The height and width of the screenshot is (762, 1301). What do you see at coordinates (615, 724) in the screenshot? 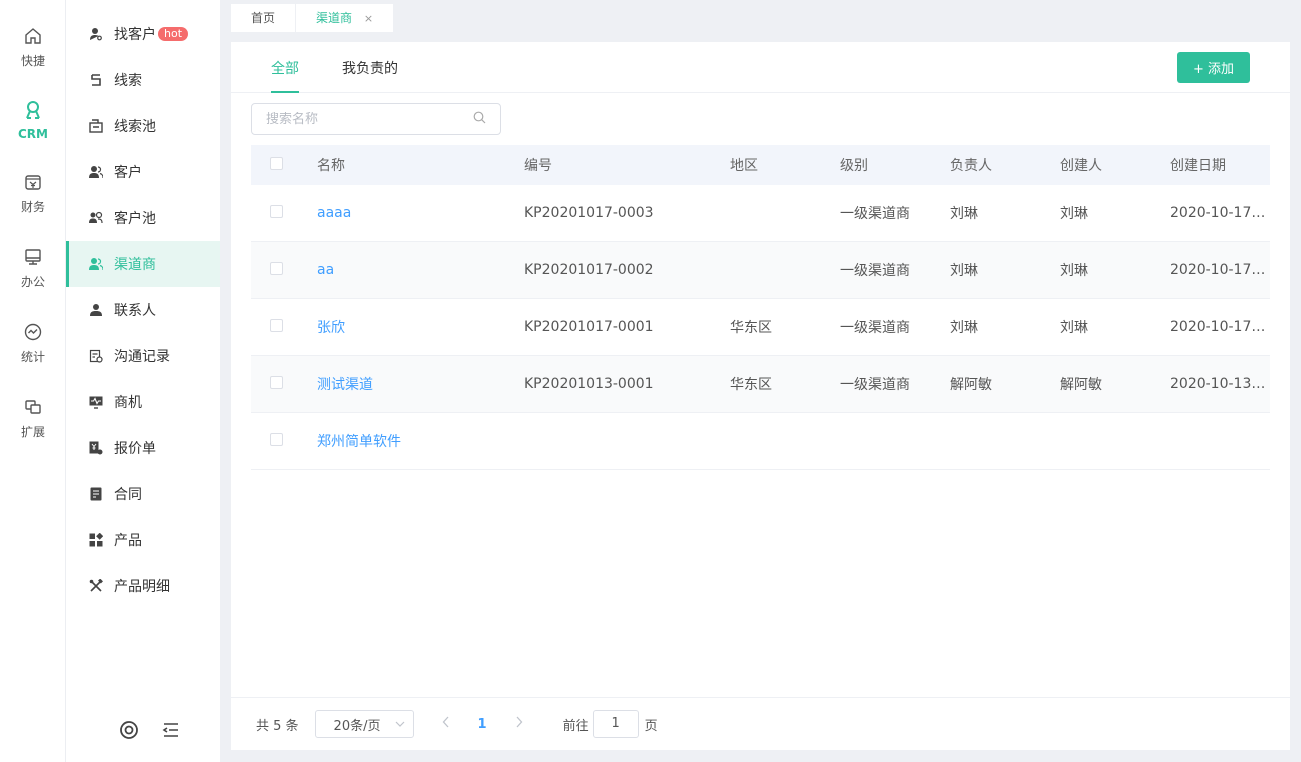
I see `goto-page-input: 1` at bounding box center [615, 724].